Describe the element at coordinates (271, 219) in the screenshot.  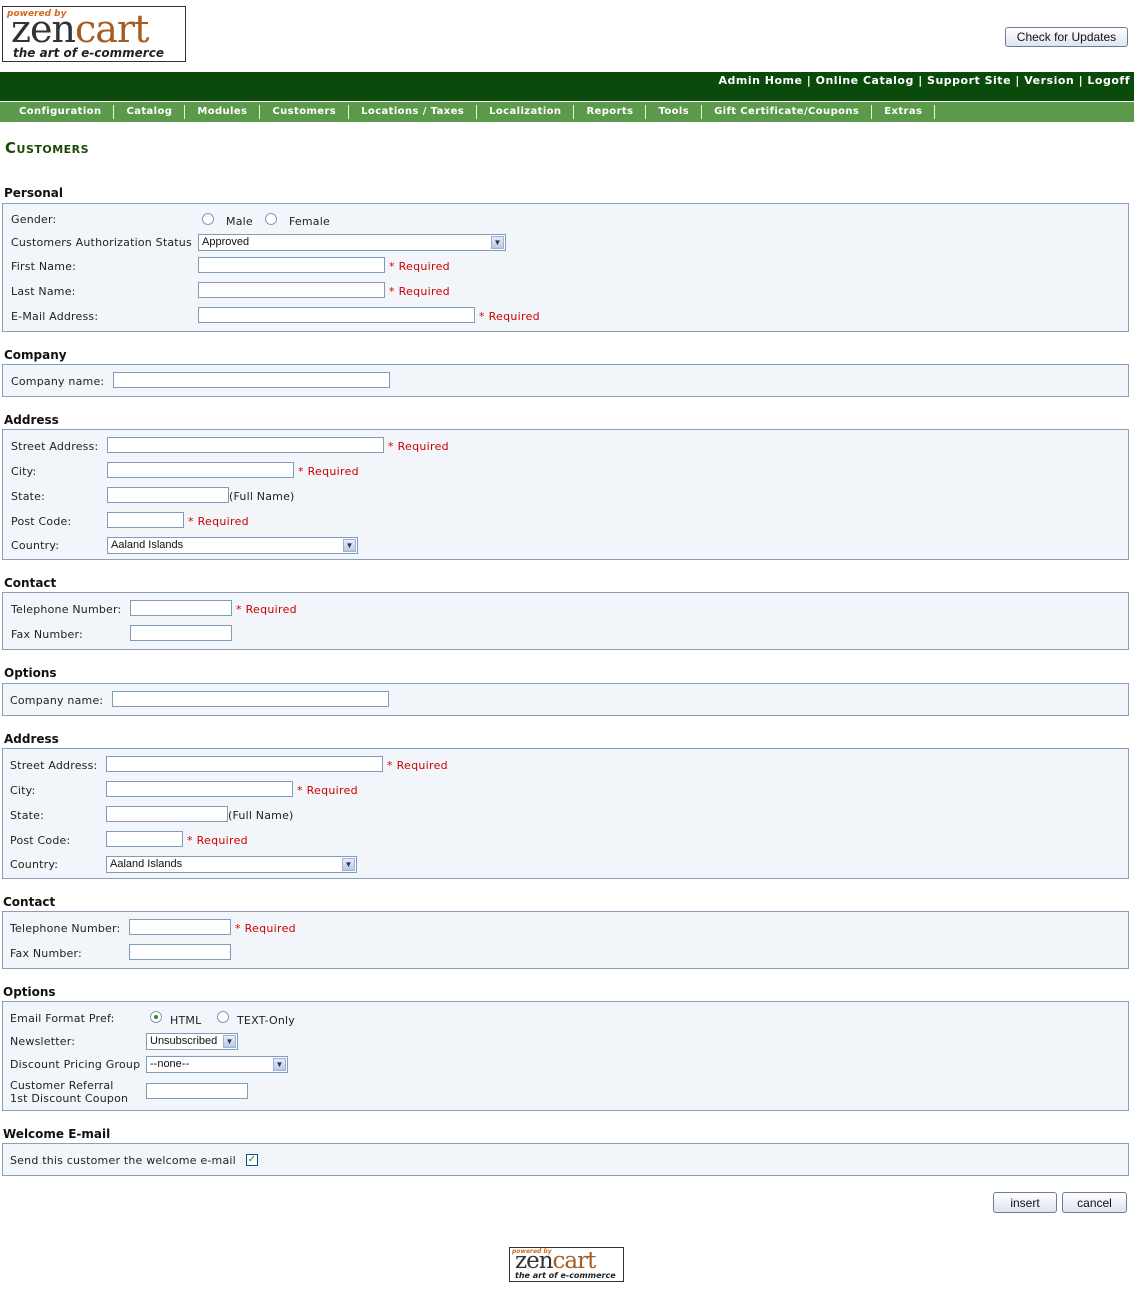
I see `gender-female-radio` at that location.